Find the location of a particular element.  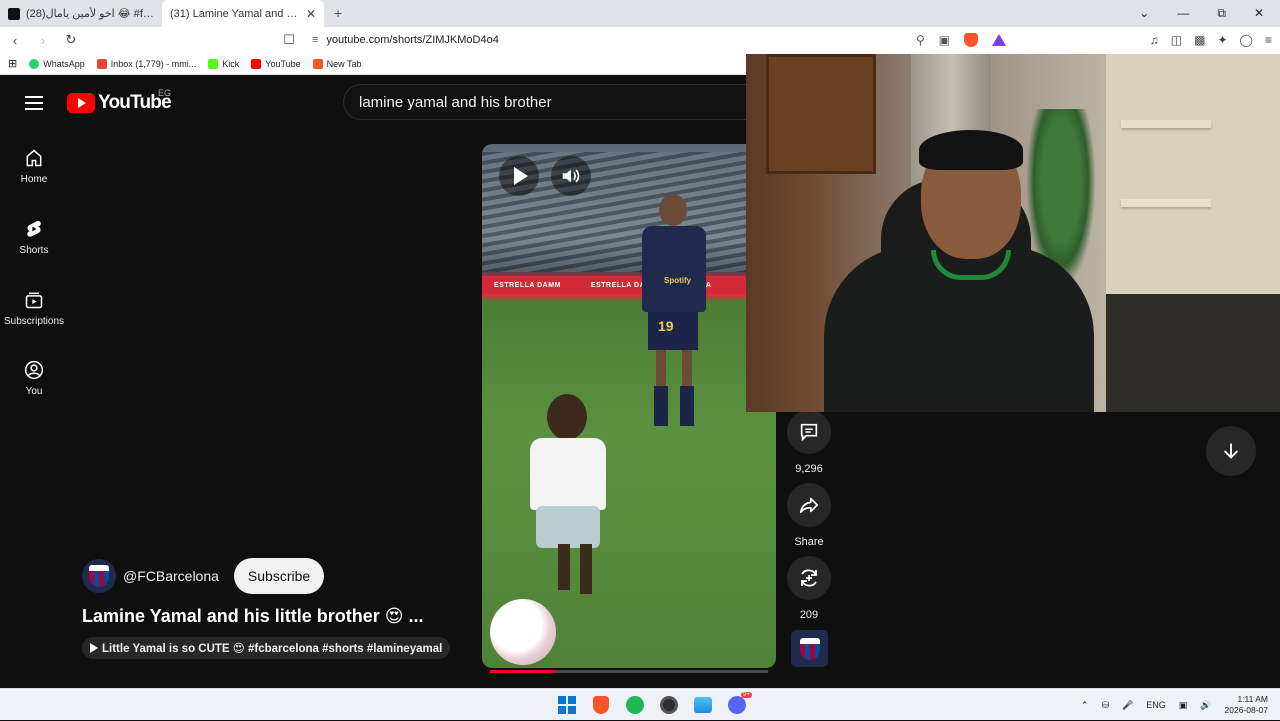

share-button-circle is located at coordinates (809, 505).